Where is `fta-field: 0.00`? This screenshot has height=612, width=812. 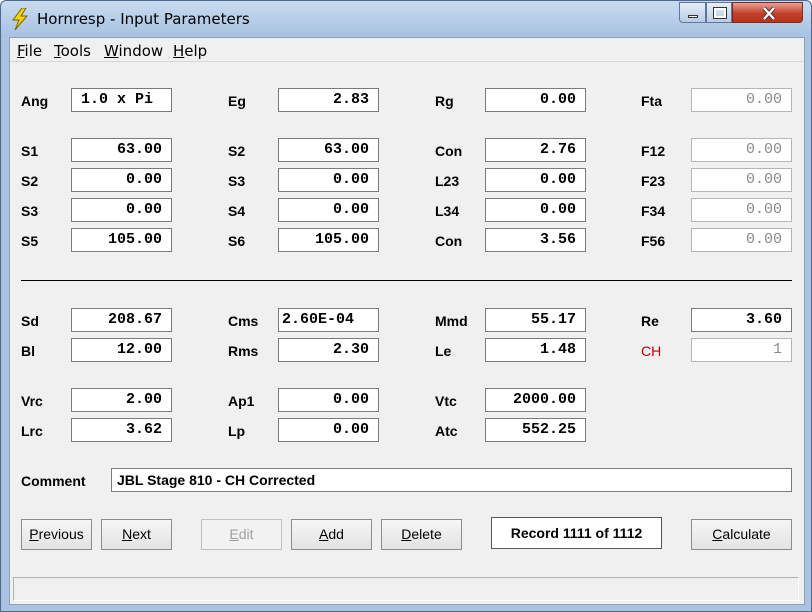
fta-field: 0.00 is located at coordinates (741, 100).